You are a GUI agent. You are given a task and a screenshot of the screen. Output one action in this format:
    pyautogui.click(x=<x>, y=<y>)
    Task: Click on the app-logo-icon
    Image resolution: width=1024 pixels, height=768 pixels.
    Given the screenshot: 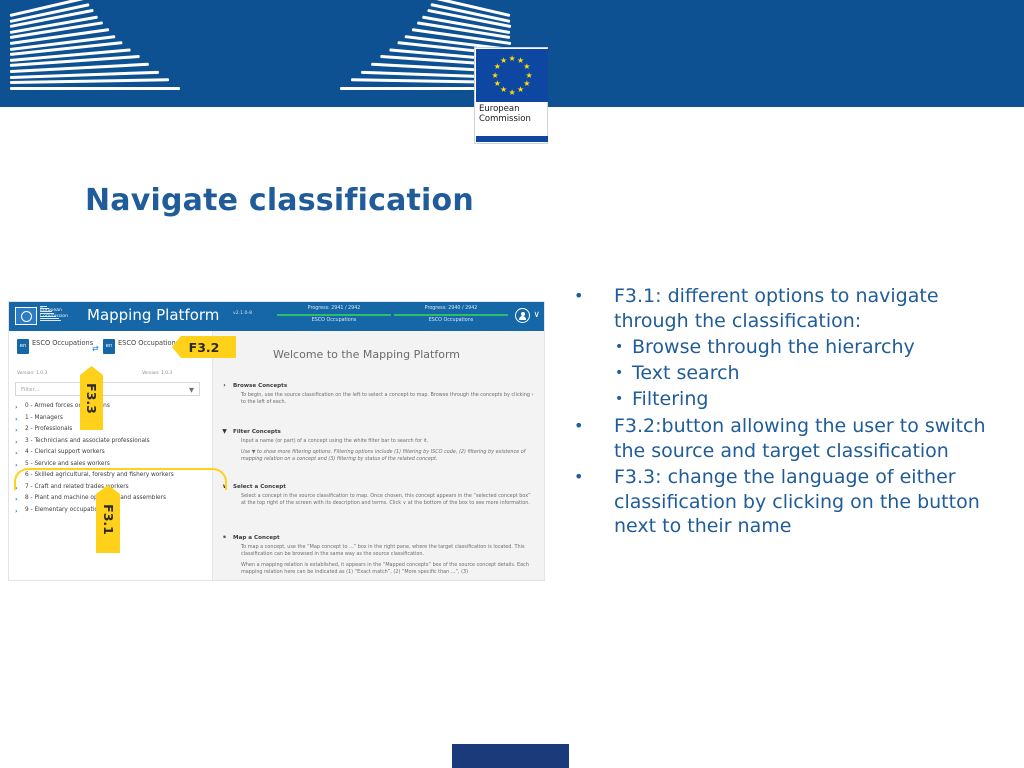 What is the action you would take?
    pyautogui.click(x=26, y=316)
    